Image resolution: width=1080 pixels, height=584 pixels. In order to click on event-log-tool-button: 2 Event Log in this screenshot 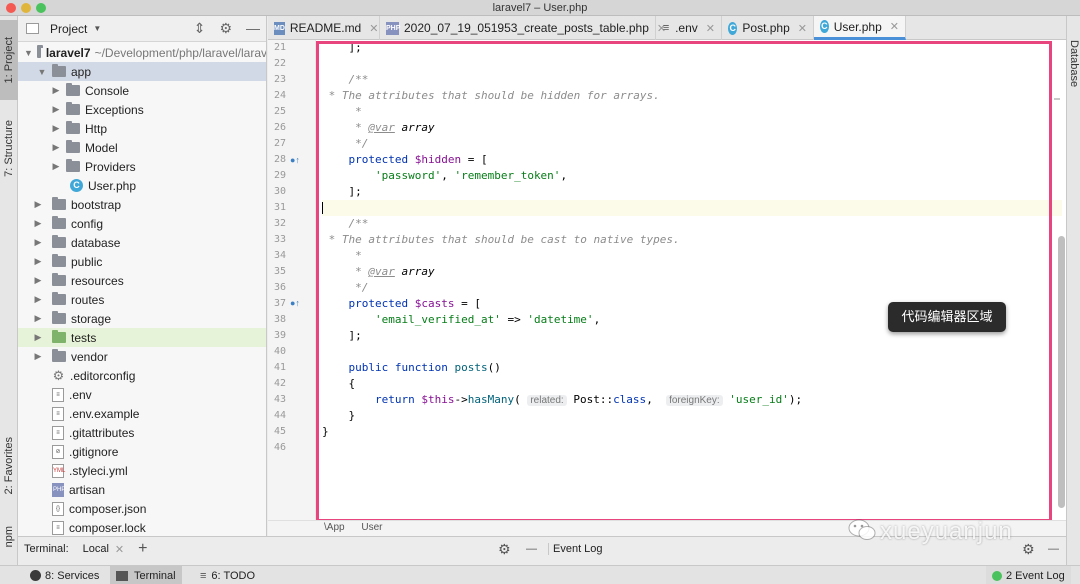, I will do `click(1028, 575)`.